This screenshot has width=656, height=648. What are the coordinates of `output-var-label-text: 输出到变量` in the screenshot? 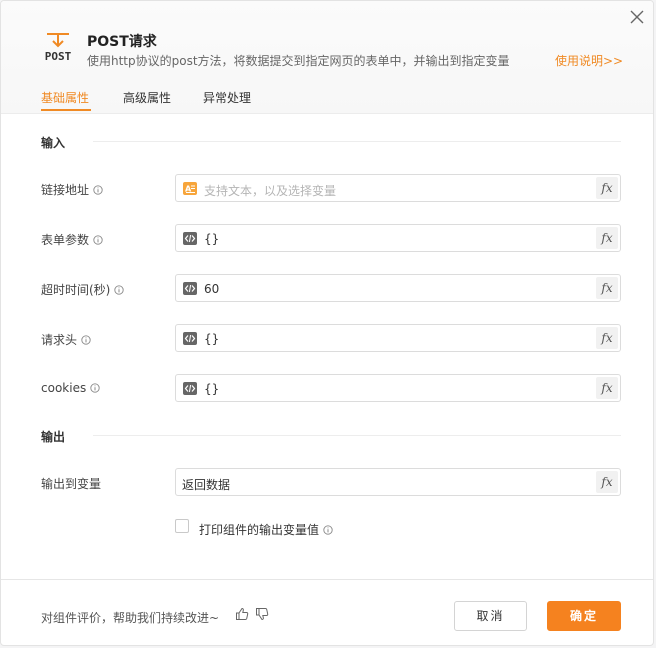 It's located at (71, 484).